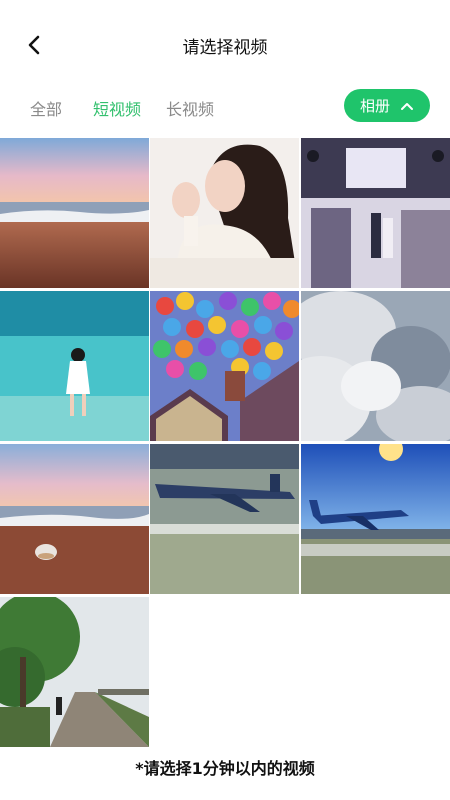 The width and height of the screenshot is (450, 800). Describe the element at coordinates (74, 213) in the screenshot. I see `video-thumb-sunset-beach` at that location.